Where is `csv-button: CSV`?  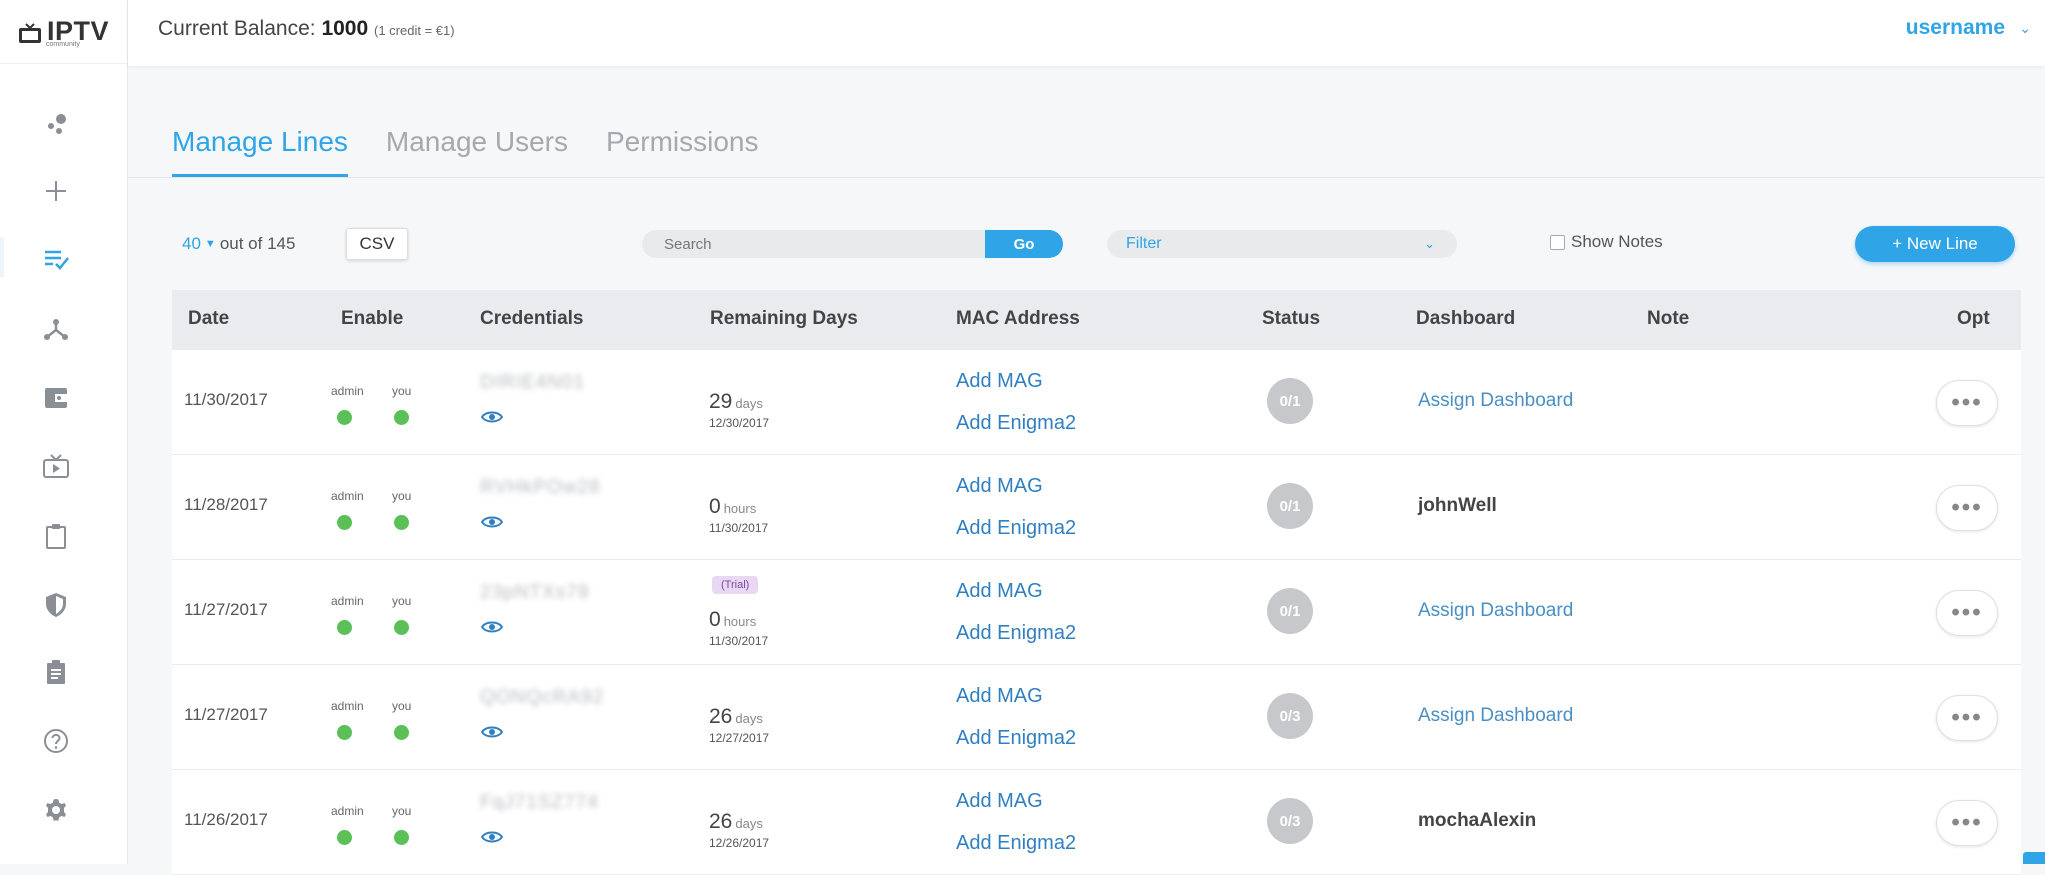 csv-button: CSV is located at coordinates (377, 244).